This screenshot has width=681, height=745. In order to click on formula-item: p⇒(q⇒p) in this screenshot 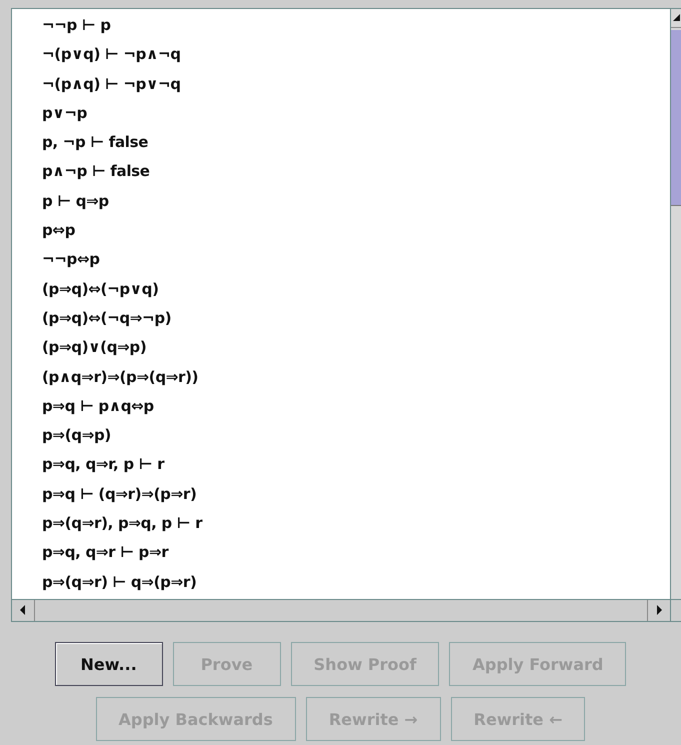, I will do `click(356, 435)`.